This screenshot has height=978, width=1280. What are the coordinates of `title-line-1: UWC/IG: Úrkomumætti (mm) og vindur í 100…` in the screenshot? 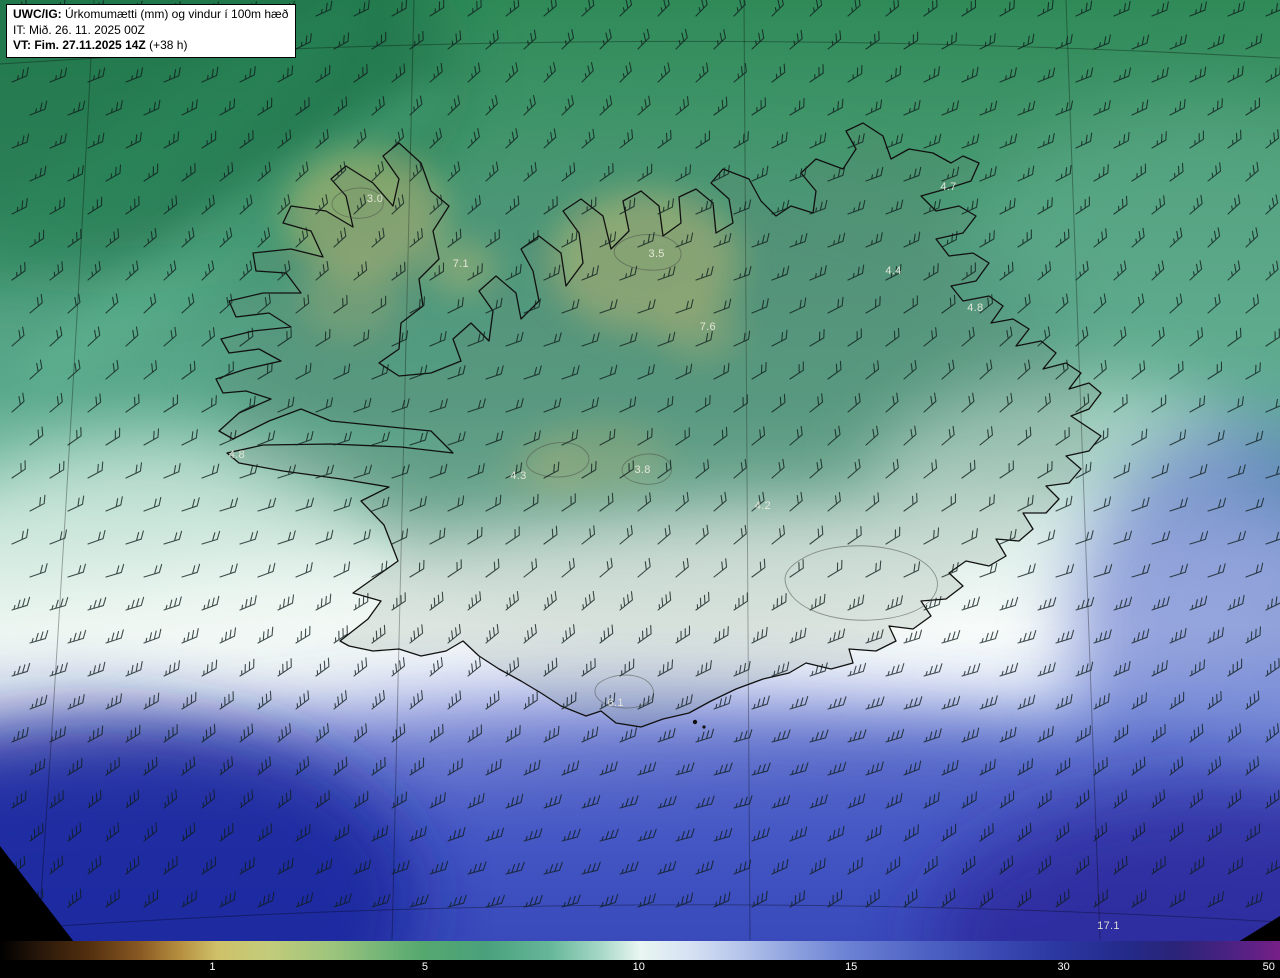 It's located at (150, 15).